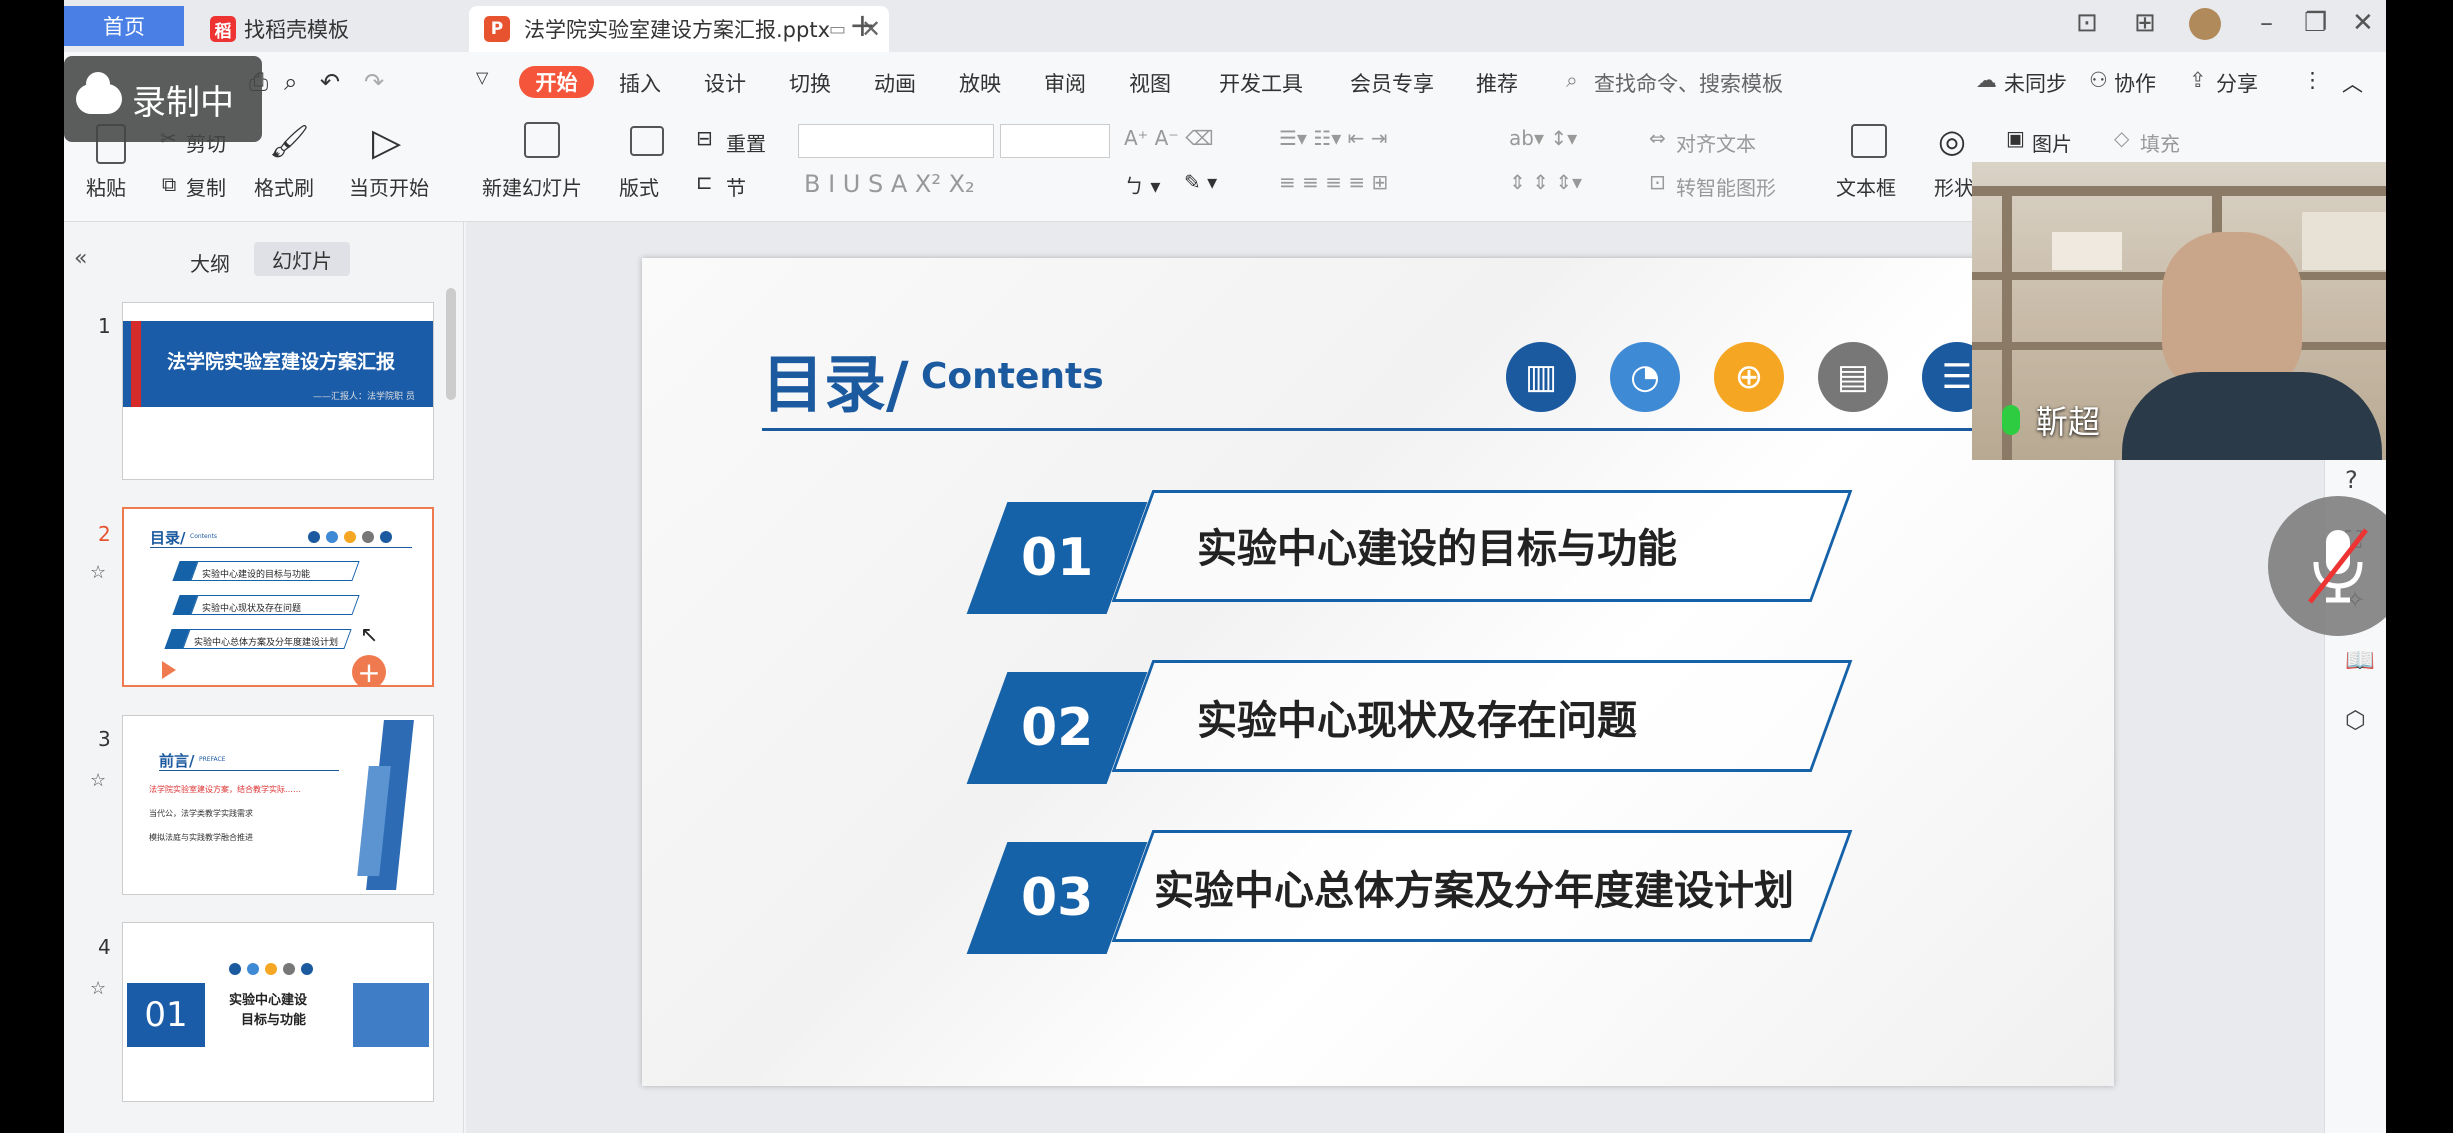 The height and width of the screenshot is (1133, 2453). What do you see at coordinates (1168, 138) in the screenshot?
I see `grow-font-icon: A⁺ A⁻ ⌫` at bounding box center [1168, 138].